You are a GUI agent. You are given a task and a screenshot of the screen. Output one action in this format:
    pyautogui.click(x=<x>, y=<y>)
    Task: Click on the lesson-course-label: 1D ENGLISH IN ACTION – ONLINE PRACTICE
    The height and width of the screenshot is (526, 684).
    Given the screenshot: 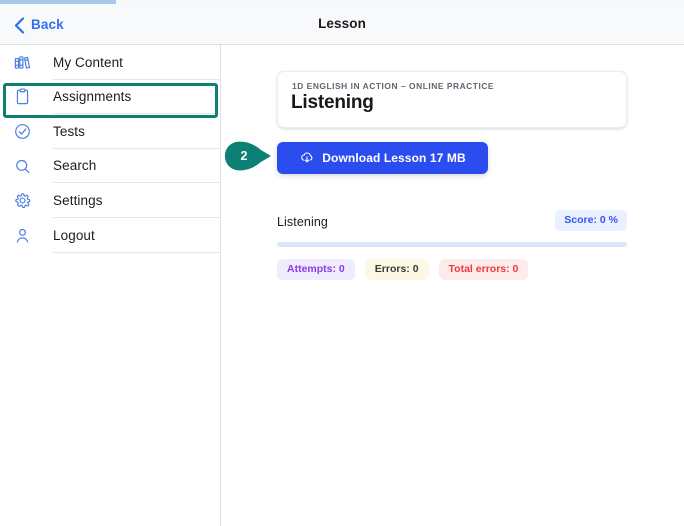 What is the action you would take?
    pyautogui.click(x=393, y=86)
    